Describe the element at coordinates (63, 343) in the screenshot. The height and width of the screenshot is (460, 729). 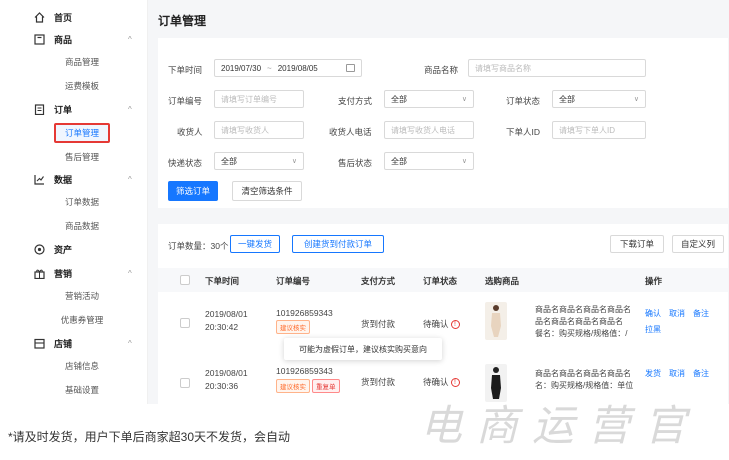
I see `sidebar-group-label: 店铺` at that location.